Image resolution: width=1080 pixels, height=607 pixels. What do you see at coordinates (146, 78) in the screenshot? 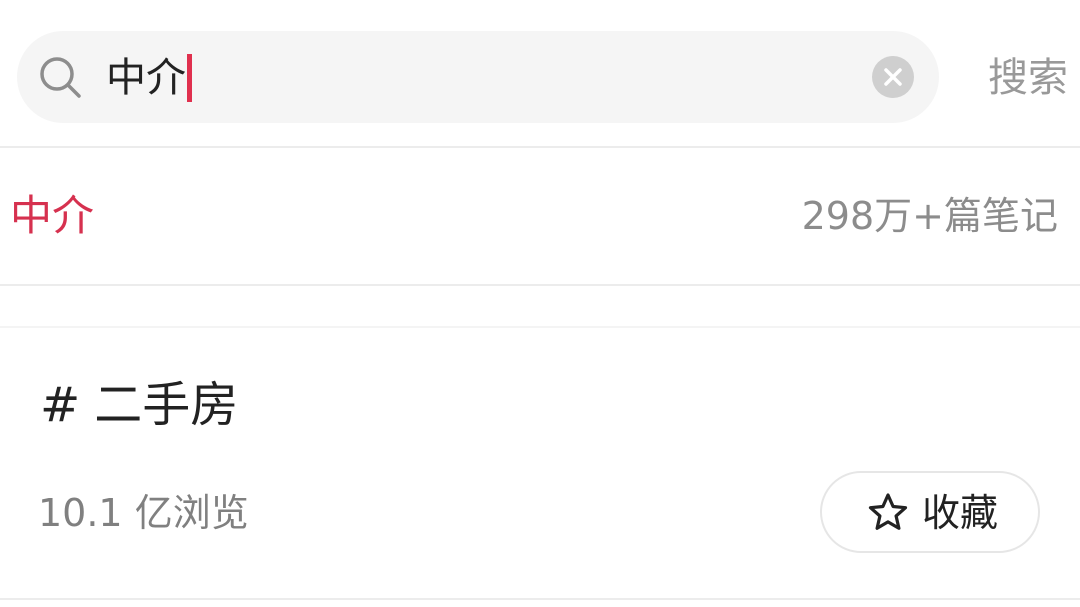
I see `search-query-text: 中介` at bounding box center [146, 78].